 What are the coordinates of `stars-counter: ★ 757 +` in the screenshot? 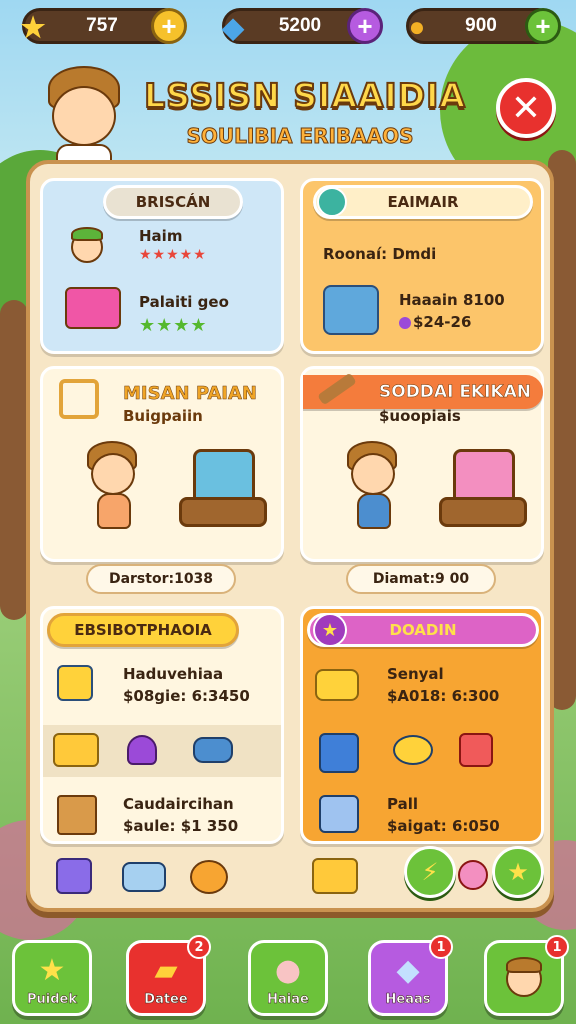 It's located at (103, 26).